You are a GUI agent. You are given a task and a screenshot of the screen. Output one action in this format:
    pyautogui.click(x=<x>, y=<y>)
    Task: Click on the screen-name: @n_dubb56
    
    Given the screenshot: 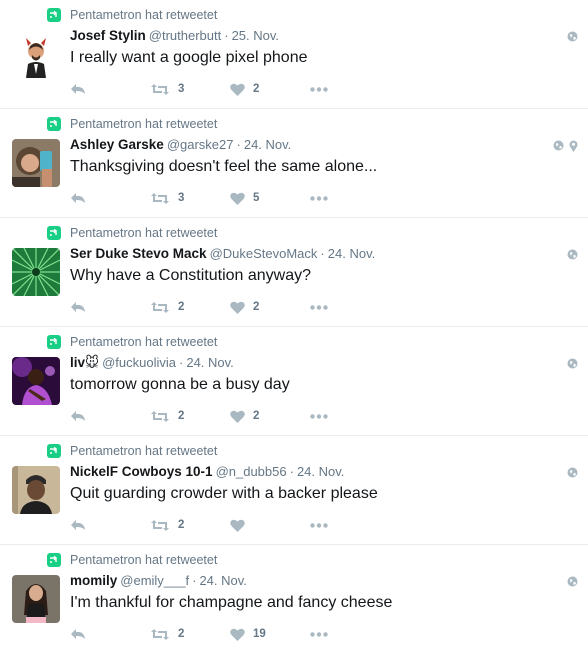 What is the action you would take?
    pyautogui.click(x=251, y=471)
    